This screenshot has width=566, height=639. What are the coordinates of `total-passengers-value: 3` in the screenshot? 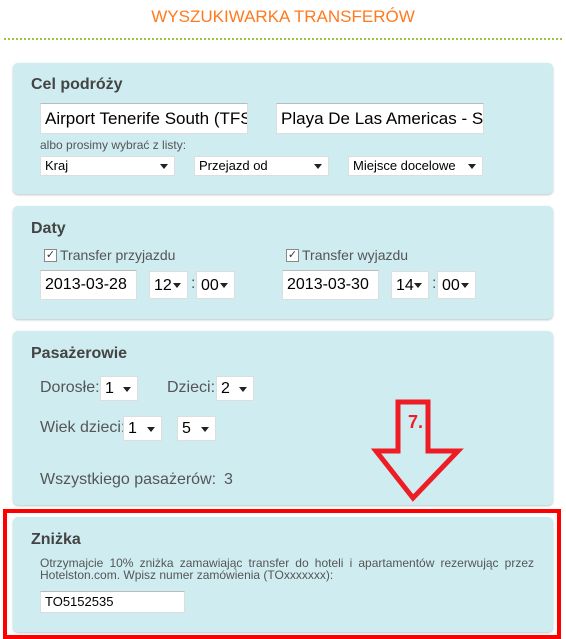 It's located at (228, 479).